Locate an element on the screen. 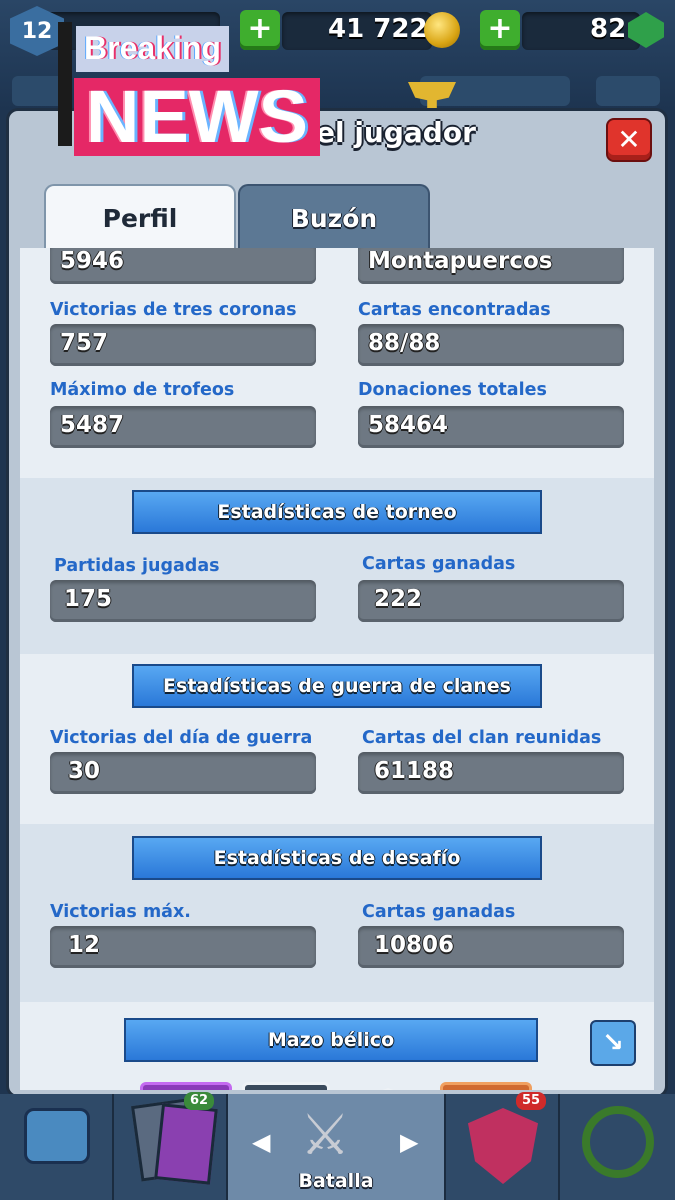 The height and width of the screenshot is (1200, 675). clan-shield-icon is located at coordinates (503, 1146).